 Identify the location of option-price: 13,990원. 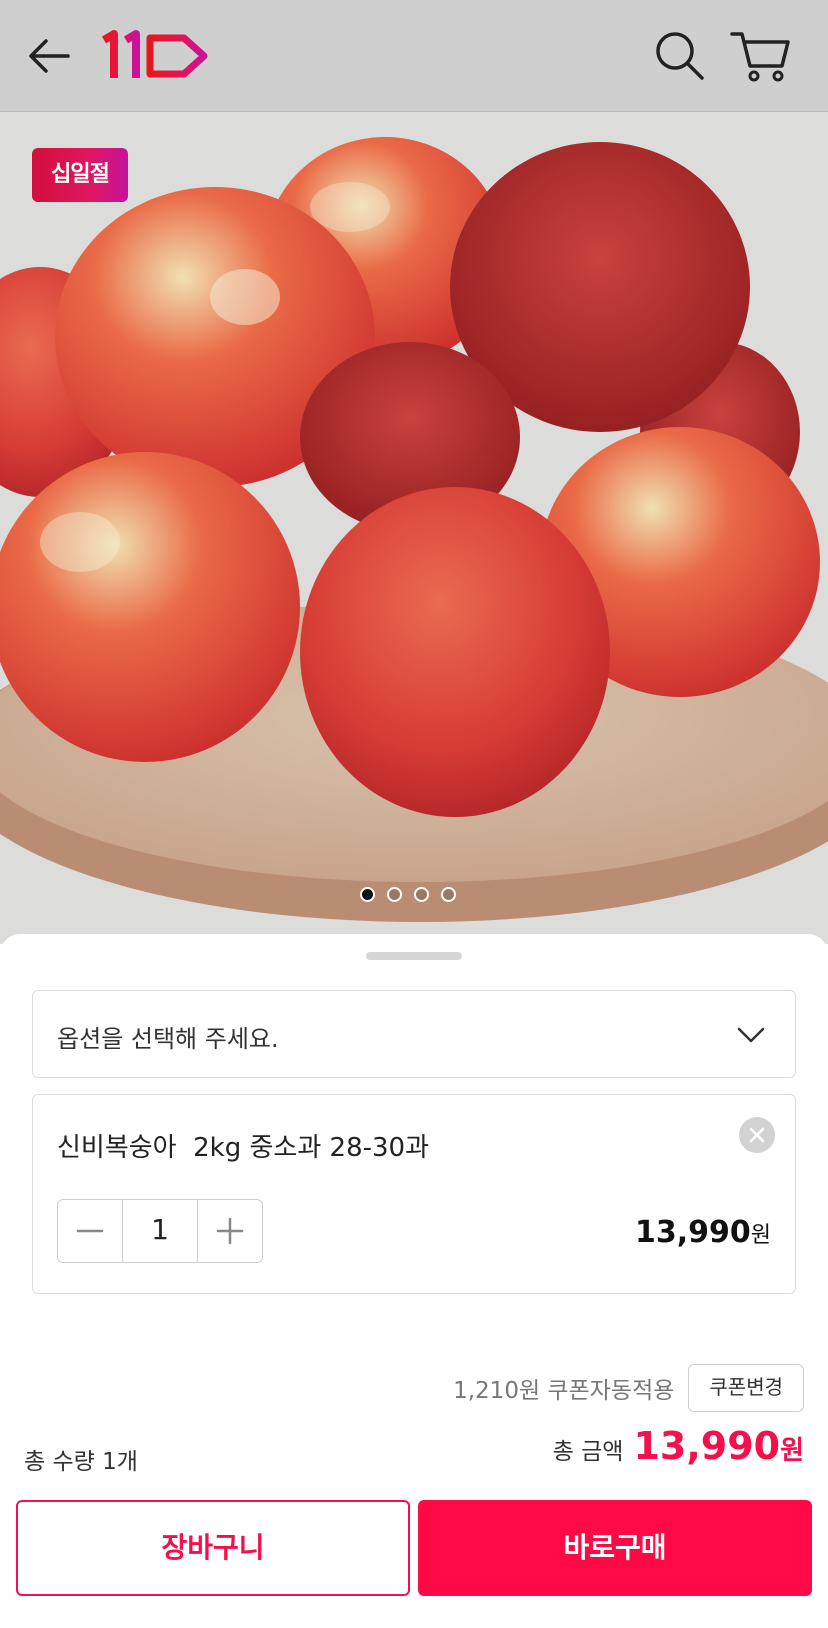
(703, 1232).